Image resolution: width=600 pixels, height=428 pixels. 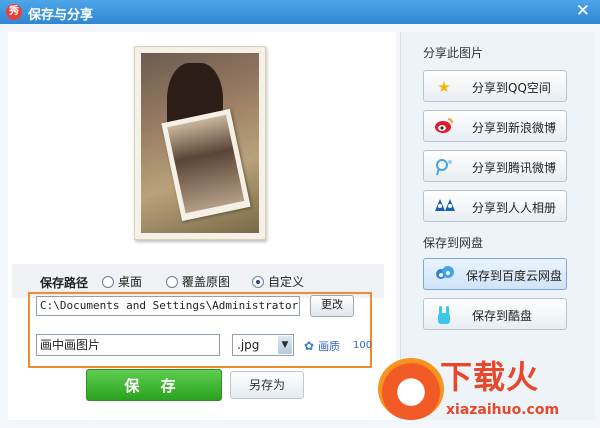 I want to click on share-sina-weibo-button: 分享到新浪微博, so click(x=495, y=126).